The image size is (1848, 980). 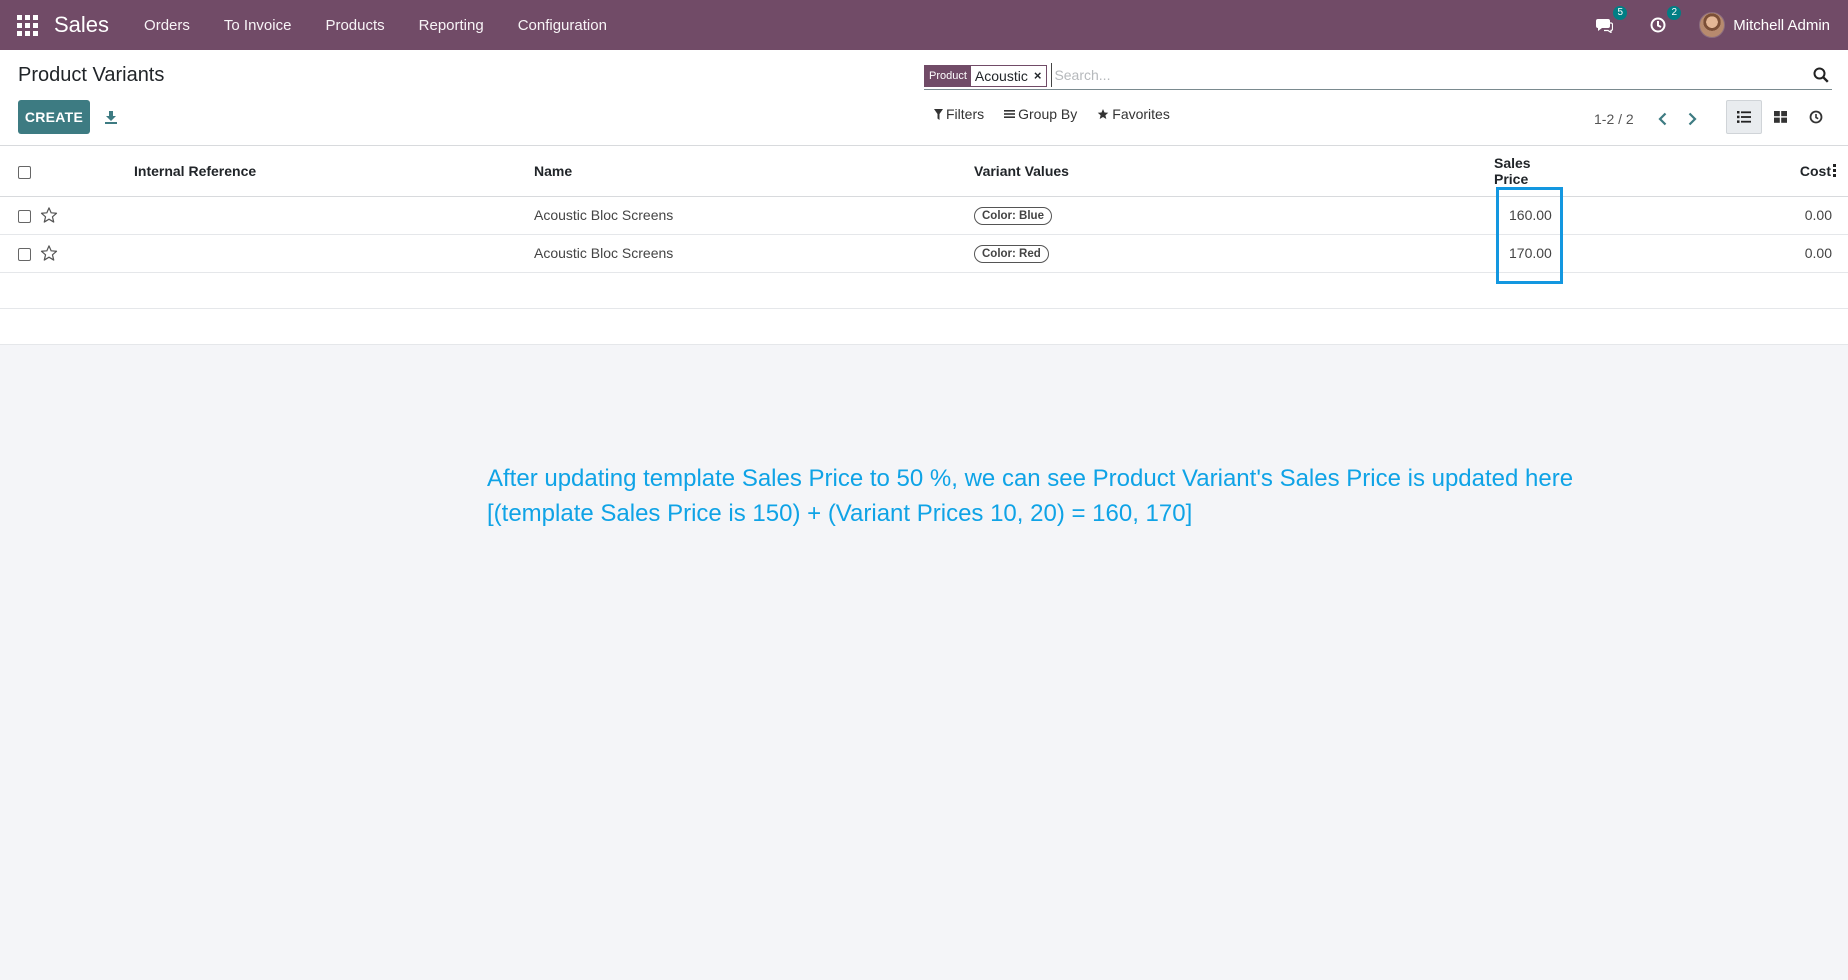 What do you see at coordinates (1821, 75) in the screenshot?
I see `search-icon` at bounding box center [1821, 75].